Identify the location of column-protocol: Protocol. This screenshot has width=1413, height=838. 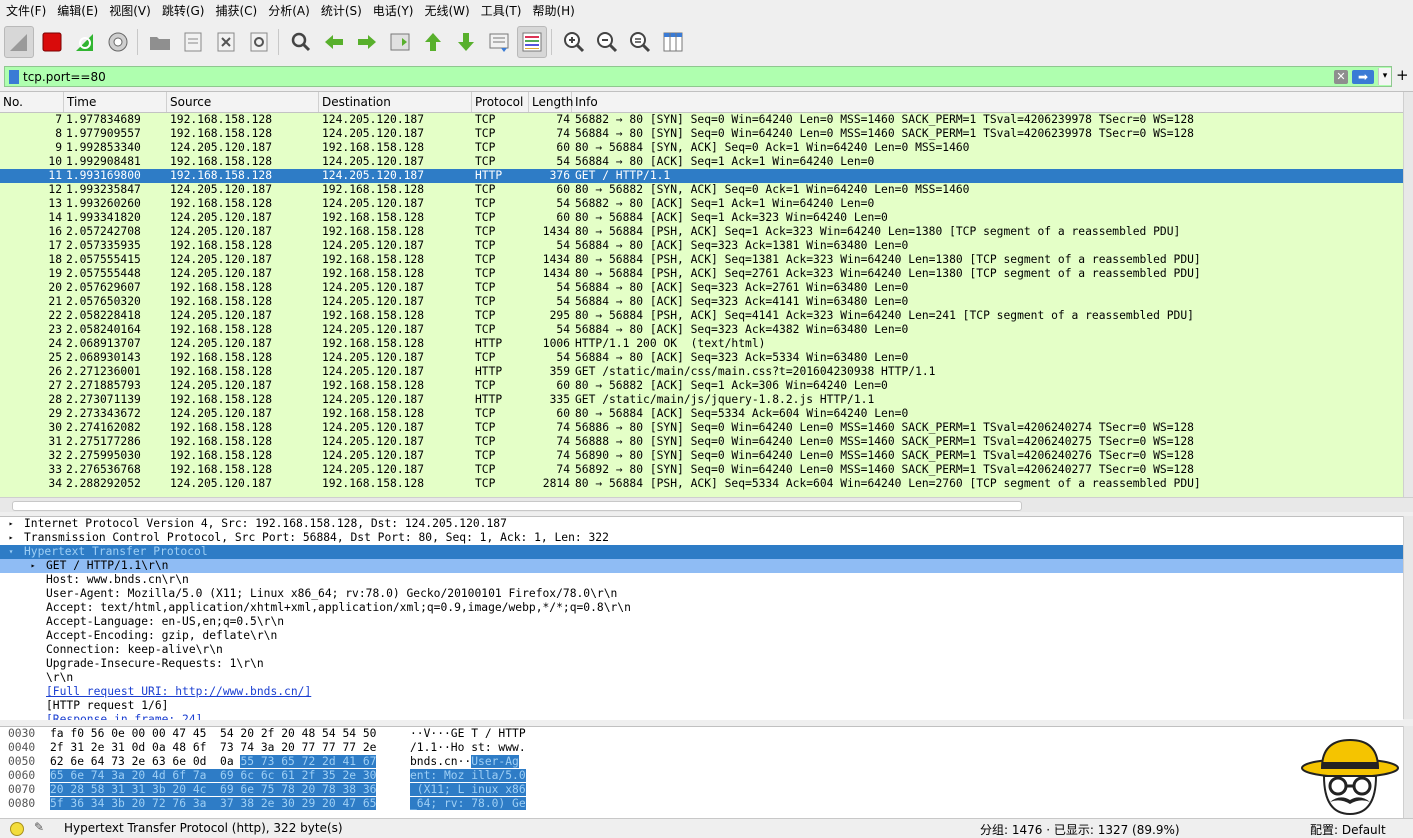
(500, 102).